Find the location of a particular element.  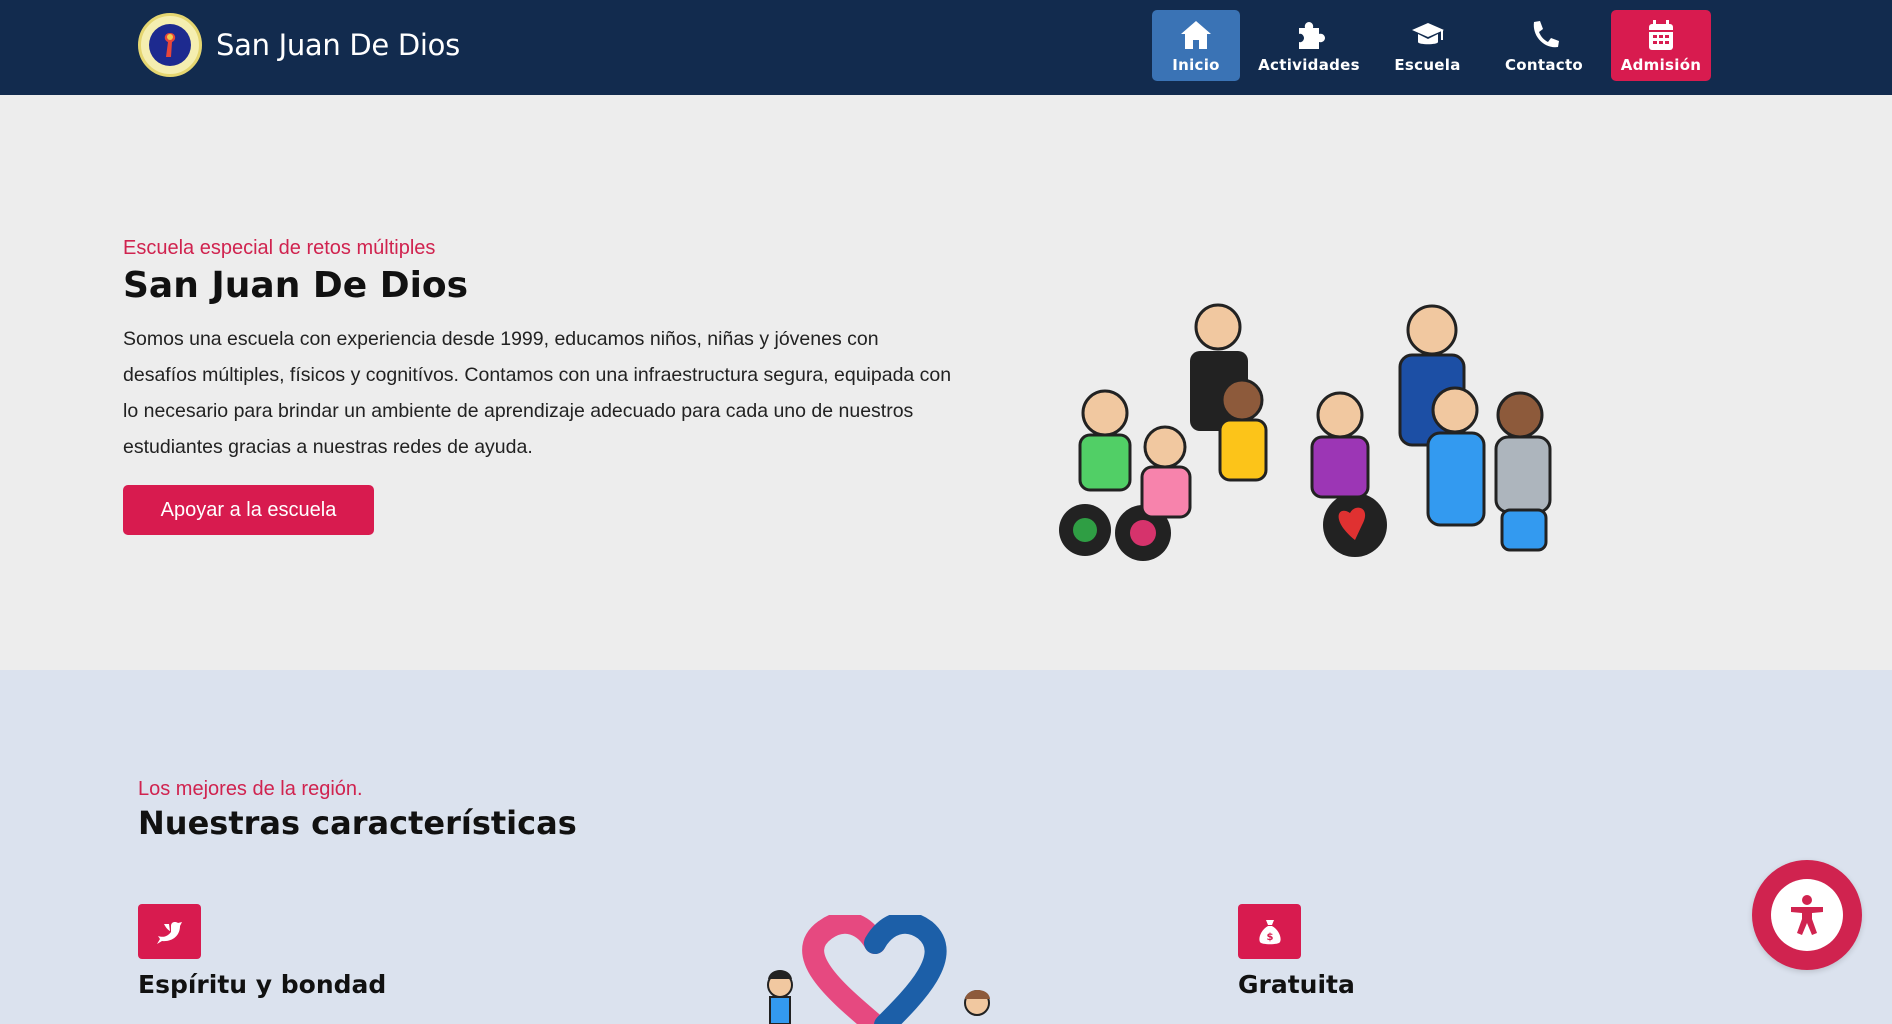

accessibility-icon is located at coordinates (1807, 915).